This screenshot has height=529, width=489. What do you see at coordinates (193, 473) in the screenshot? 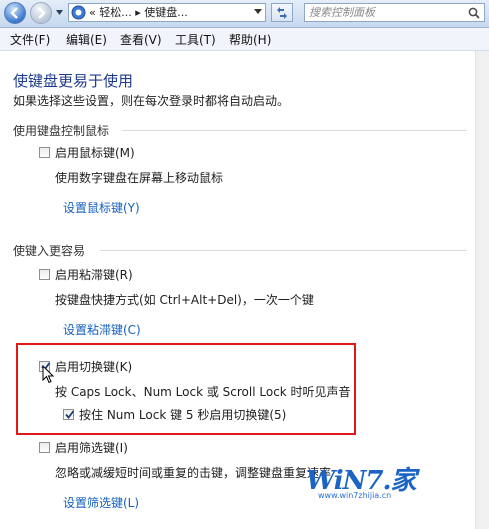
I see `filter-keys-description: 忽略或减缓短时间或重复的击键，调整键盘重复速率` at bounding box center [193, 473].